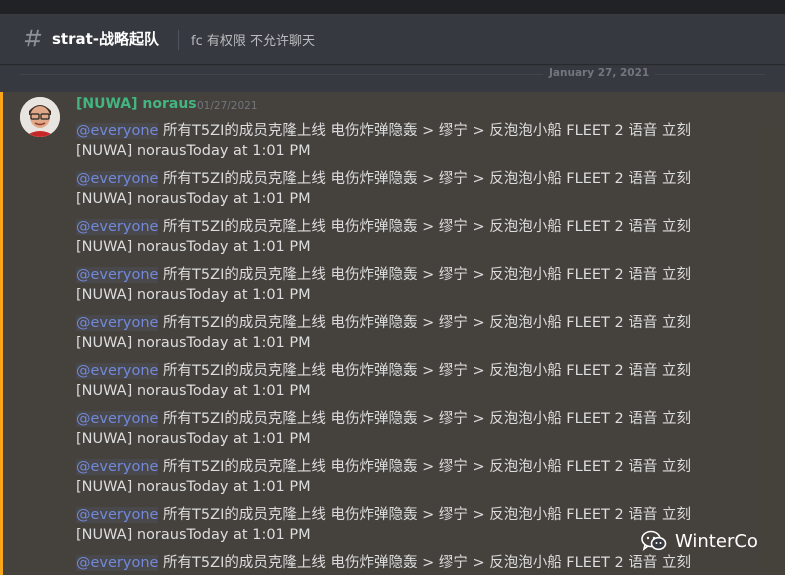  Describe the element at coordinates (227, 106) in the screenshot. I see `message-timestamp: 01/27/2021` at that location.